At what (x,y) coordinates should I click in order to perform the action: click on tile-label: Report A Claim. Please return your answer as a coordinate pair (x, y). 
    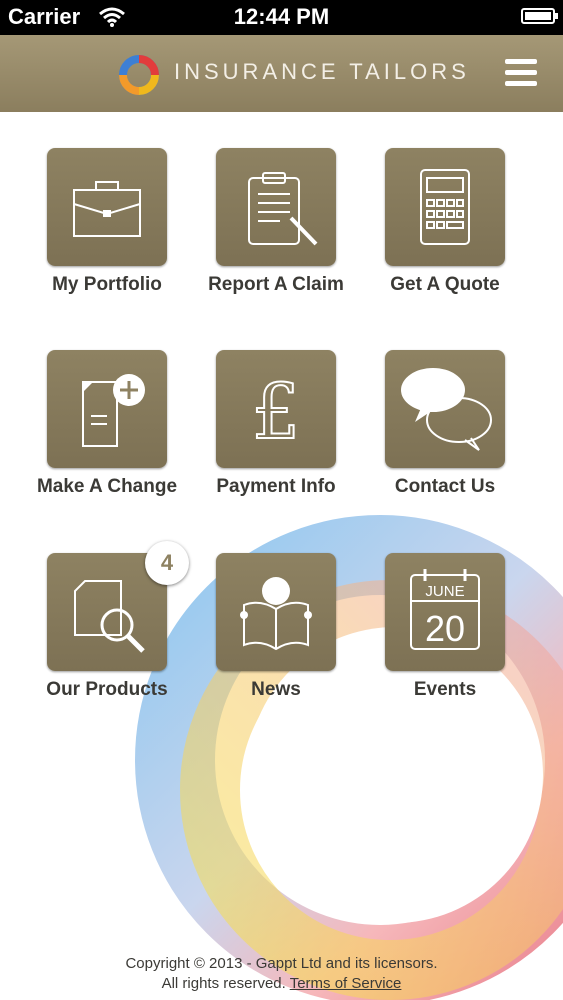
    Looking at the image, I should click on (276, 284).